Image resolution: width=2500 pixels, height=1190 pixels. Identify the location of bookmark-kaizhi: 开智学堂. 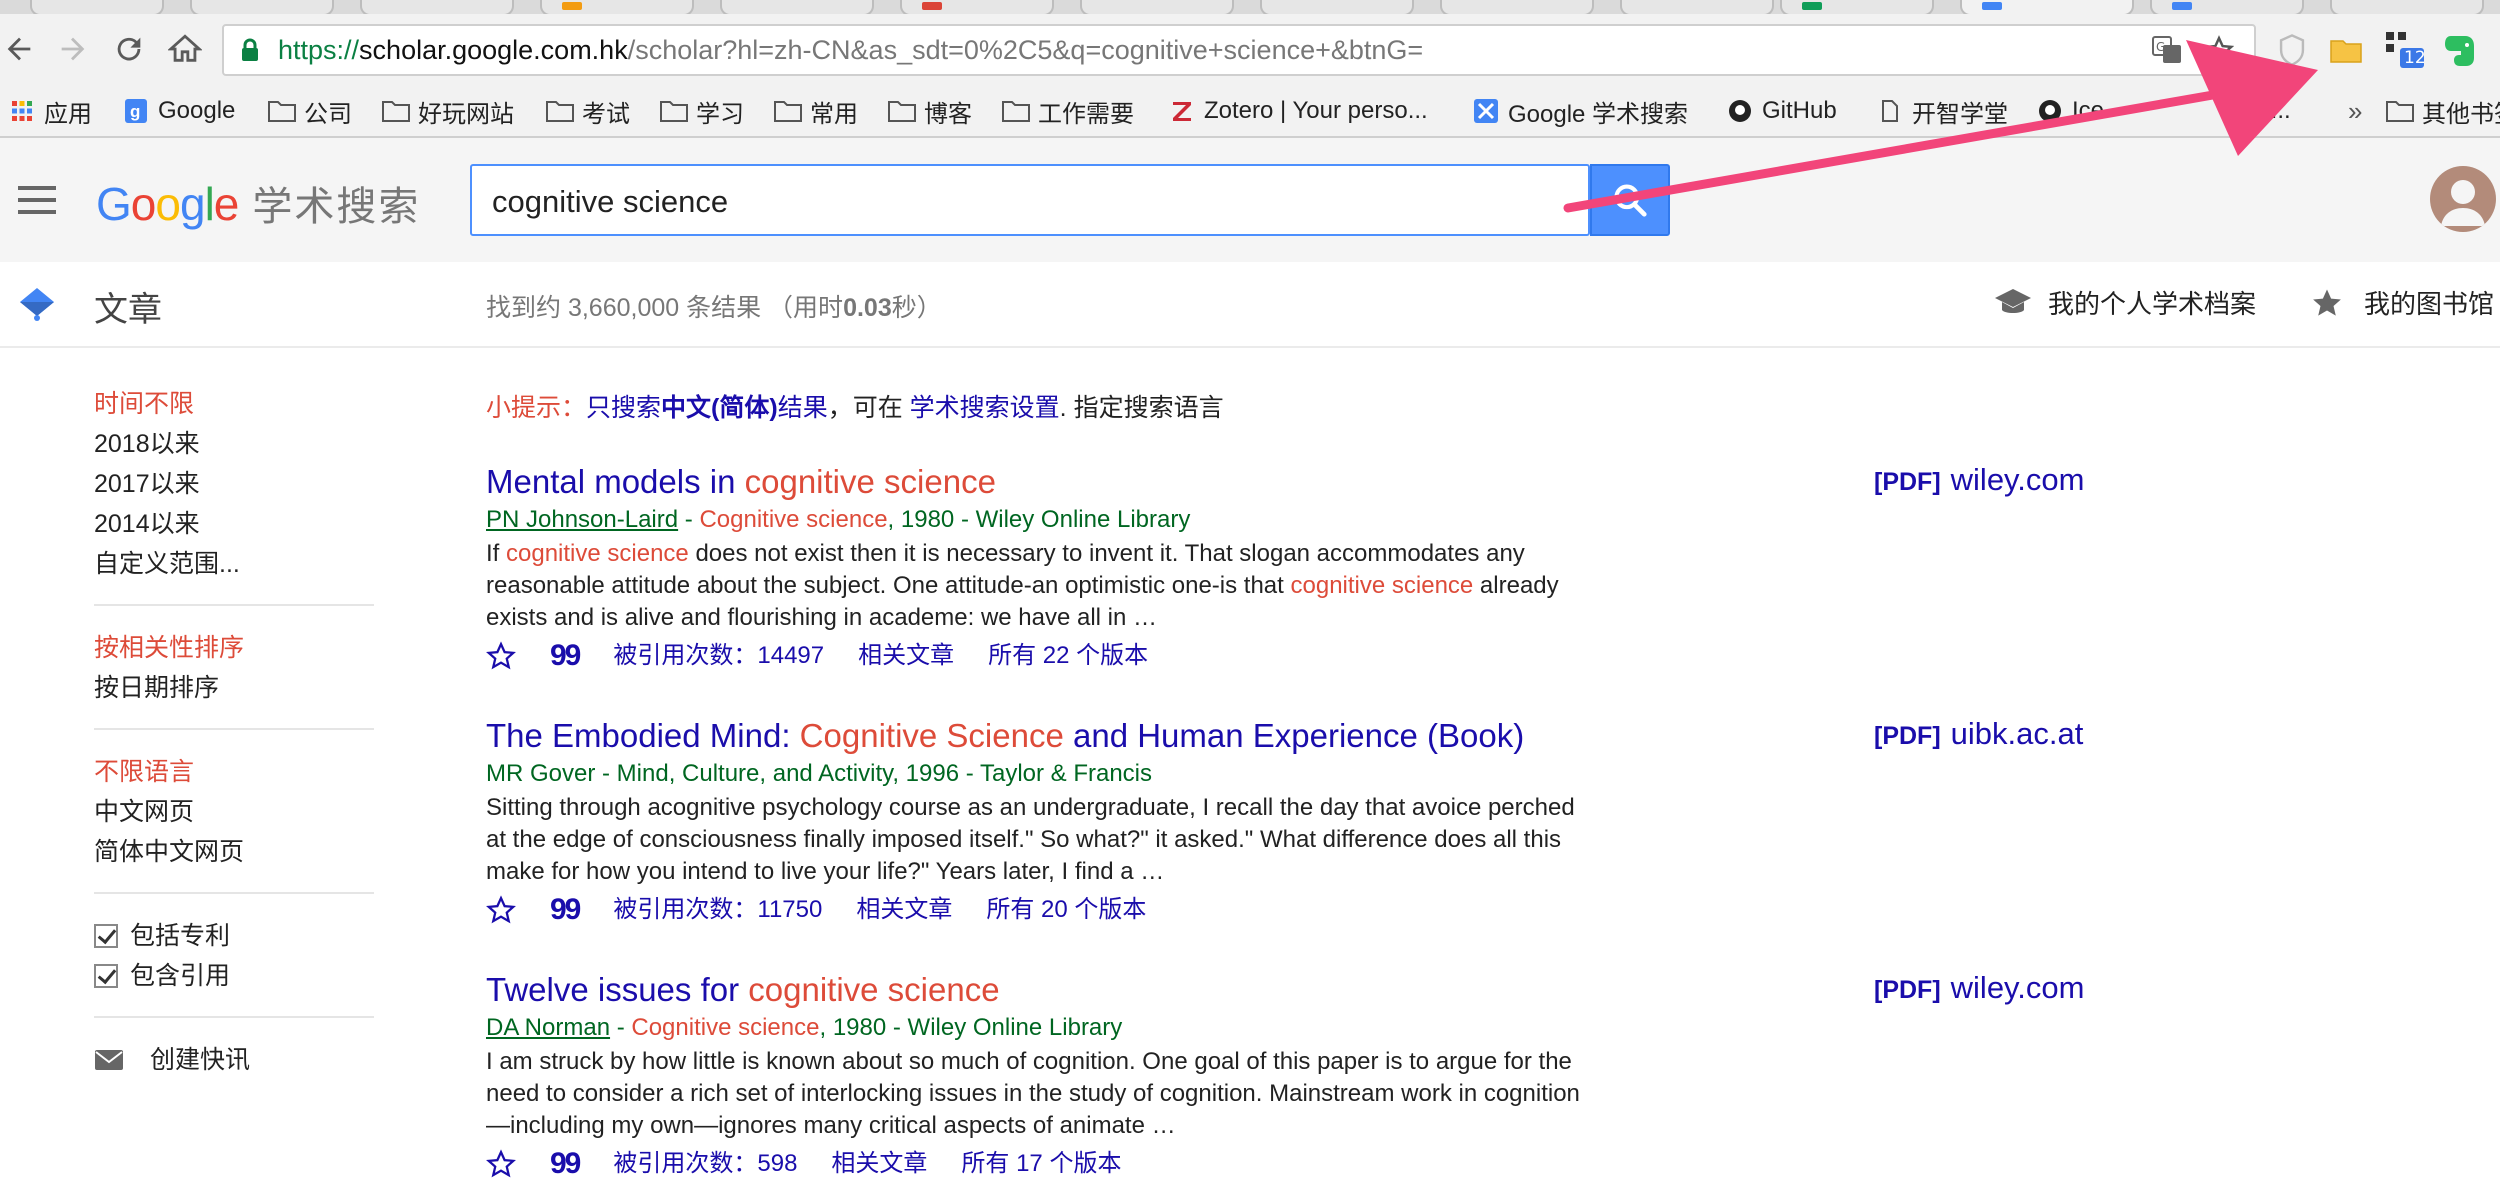
(1942, 111).